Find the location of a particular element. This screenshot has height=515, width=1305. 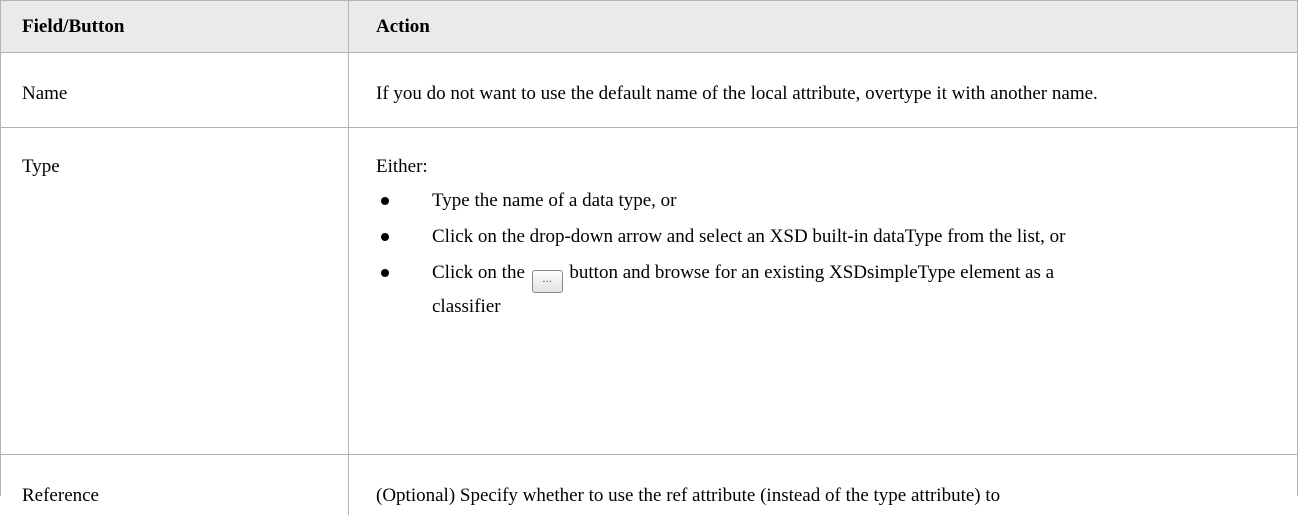

table-header-row: Field/Button Action is located at coordinates (649, 26).